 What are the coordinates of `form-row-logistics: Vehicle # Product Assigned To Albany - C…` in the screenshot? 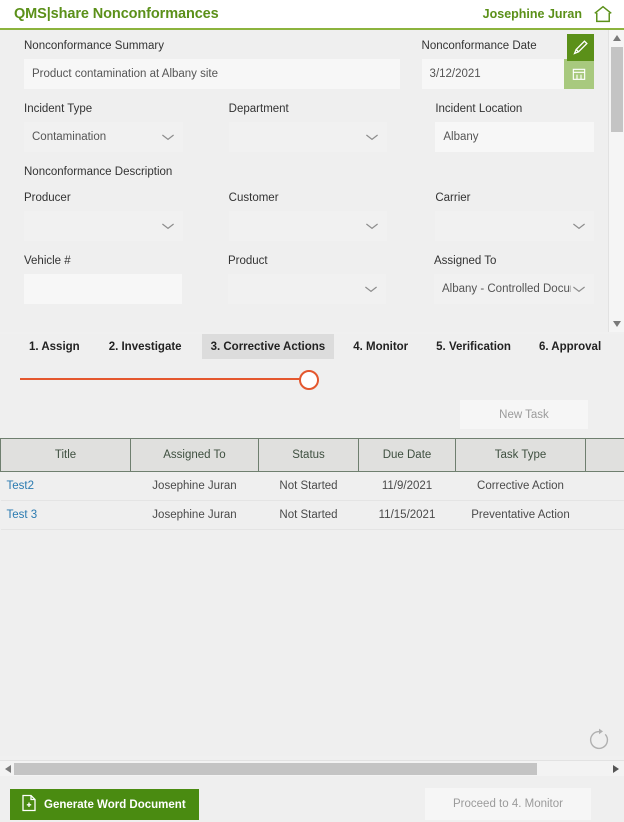 It's located at (304, 279).